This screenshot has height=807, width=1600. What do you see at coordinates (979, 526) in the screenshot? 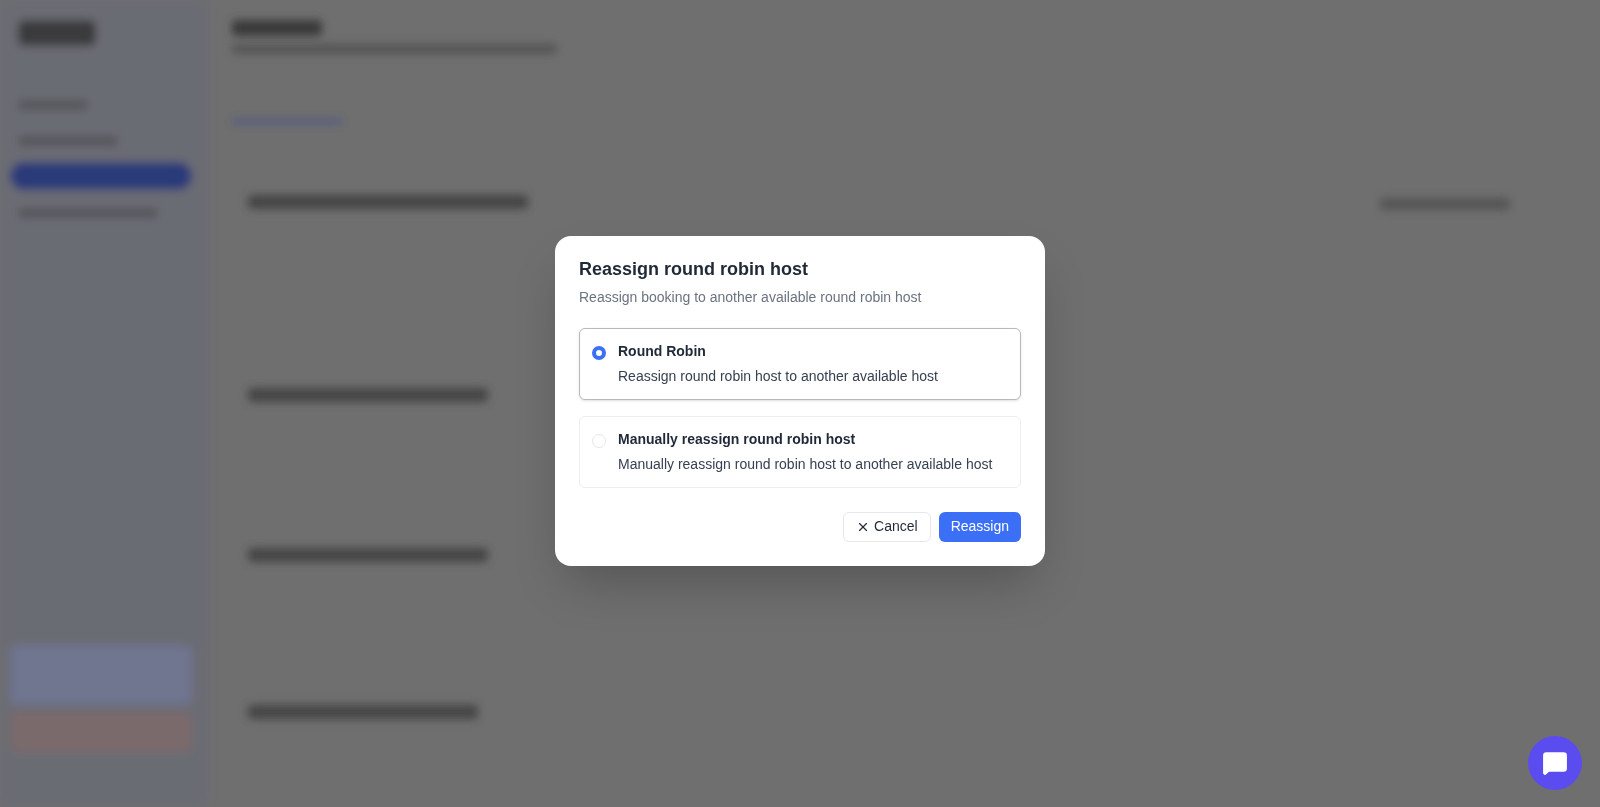
I see `reassign-button: Reassign` at bounding box center [979, 526].